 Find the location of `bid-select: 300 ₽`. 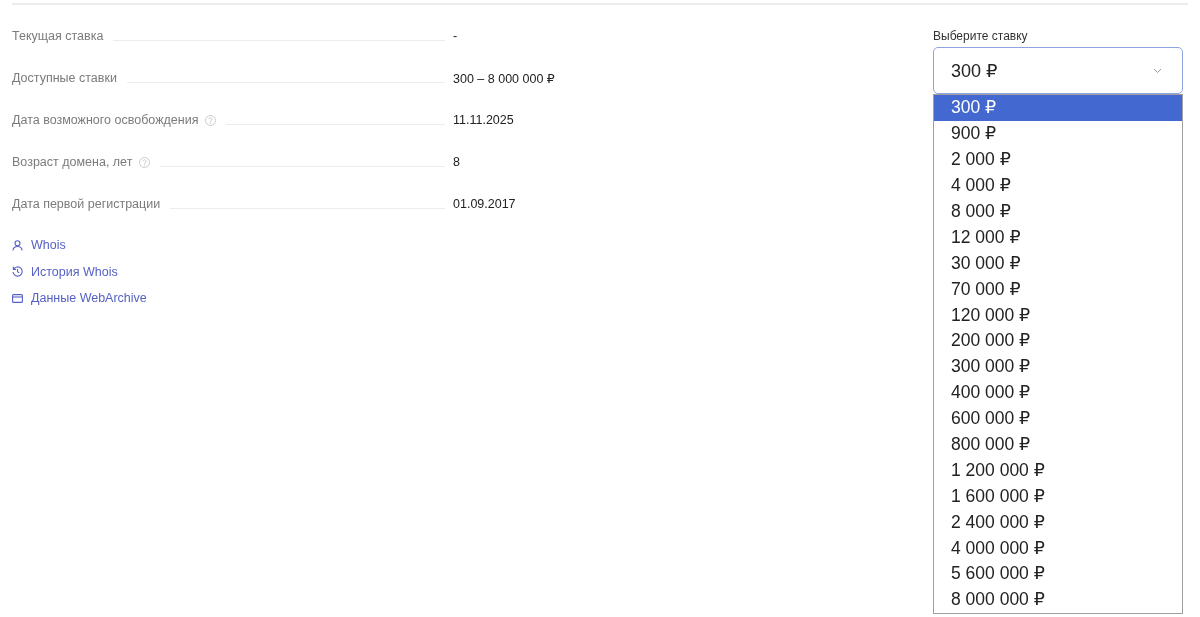

bid-select: 300 ₽ is located at coordinates (1058, 70).